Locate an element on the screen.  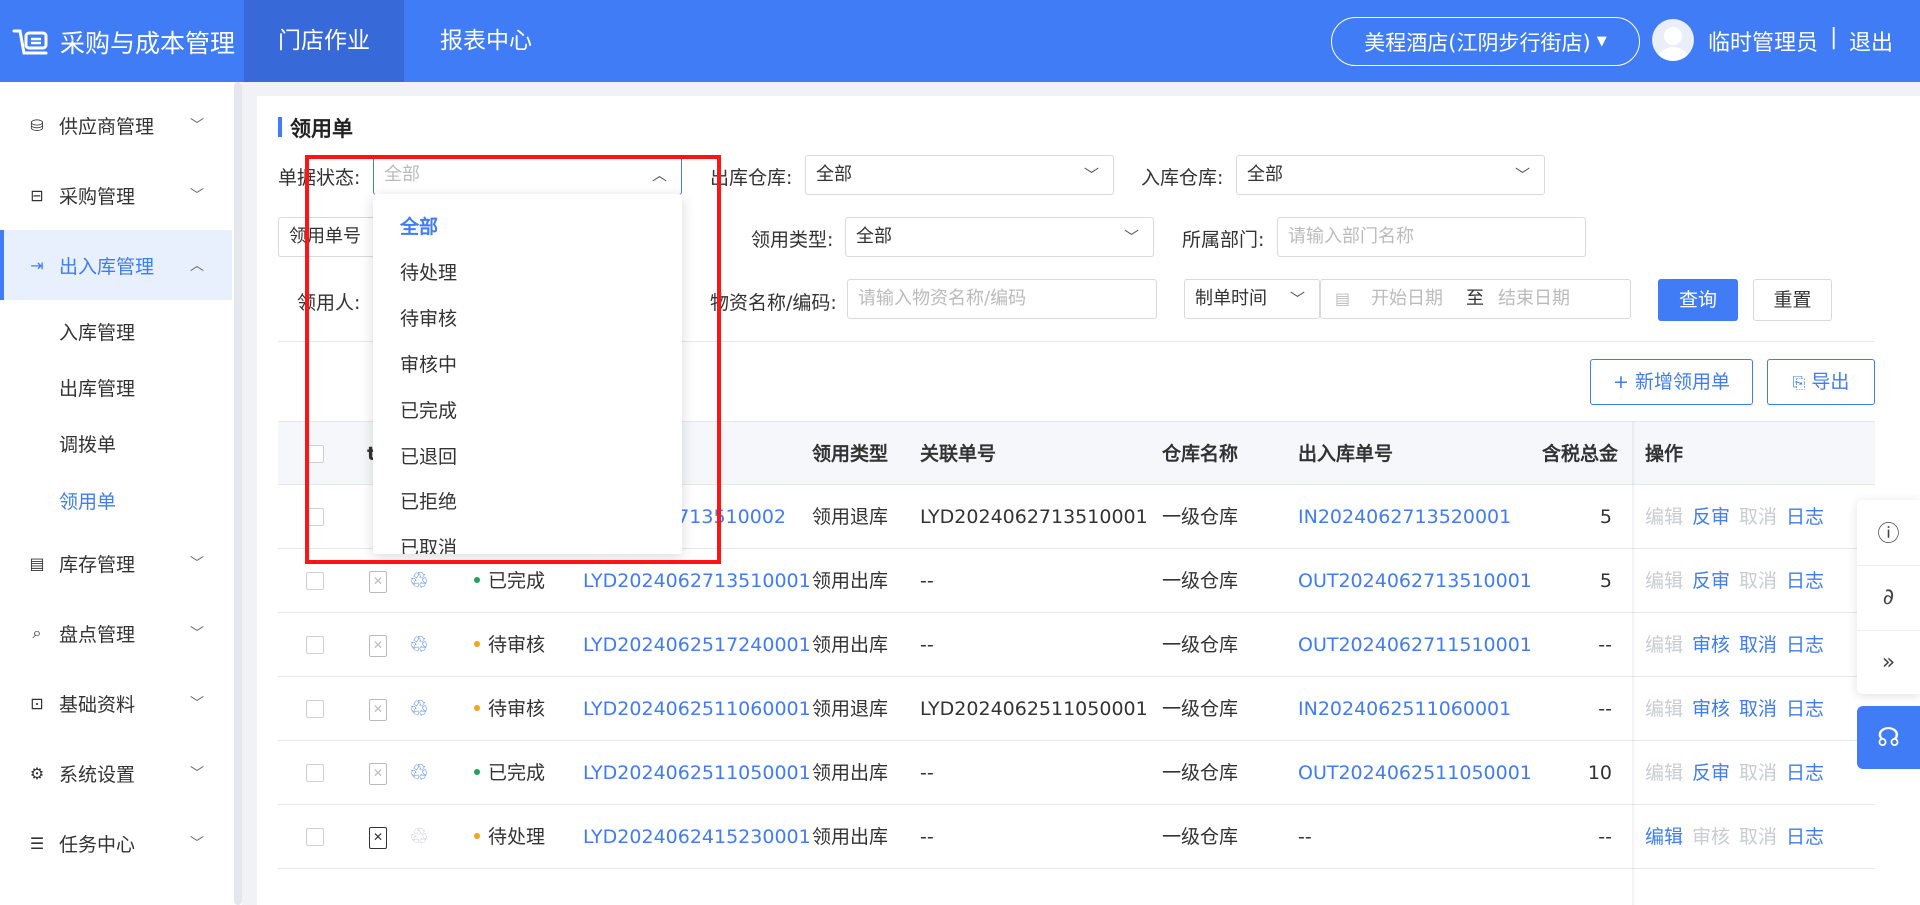
sidebar-item-supplier: ⛁ 供应商管理 ﹀ is located at coordinates (116, 125).